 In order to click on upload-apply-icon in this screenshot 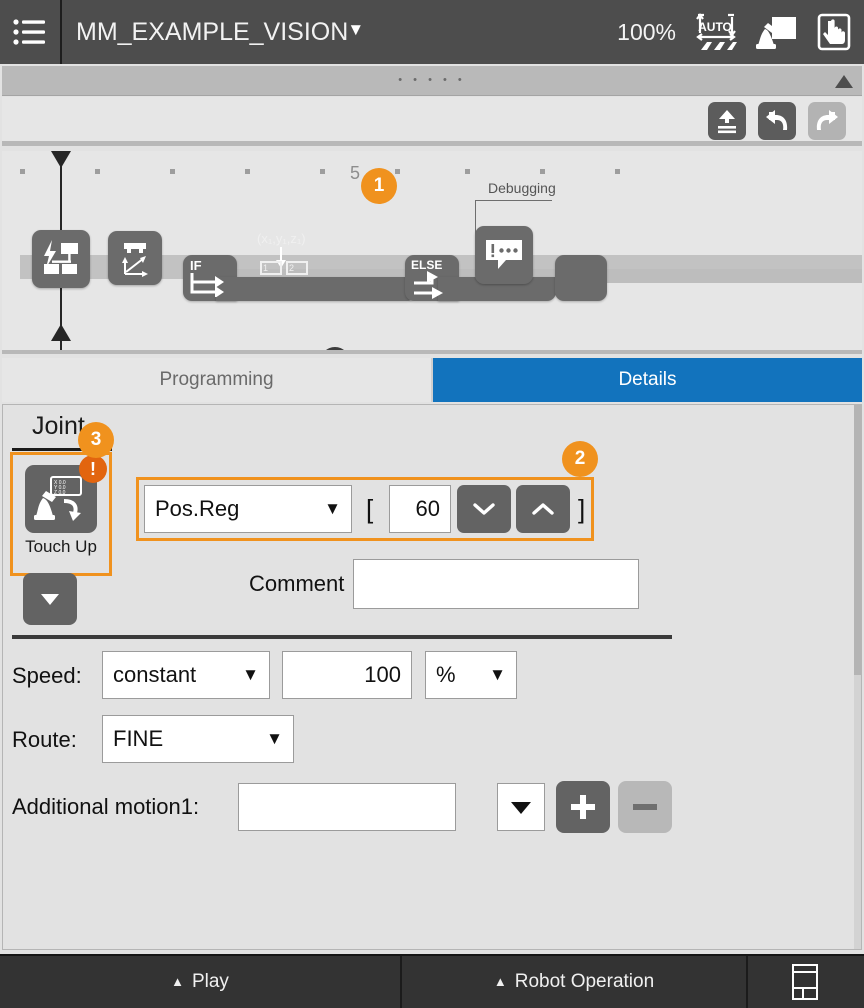, I will do `click(727, 122)`.